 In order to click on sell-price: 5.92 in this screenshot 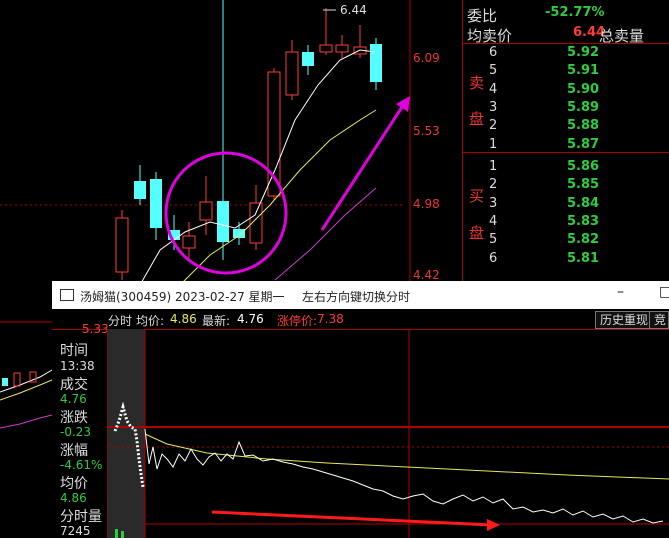, I will do `click(583, 52)`.